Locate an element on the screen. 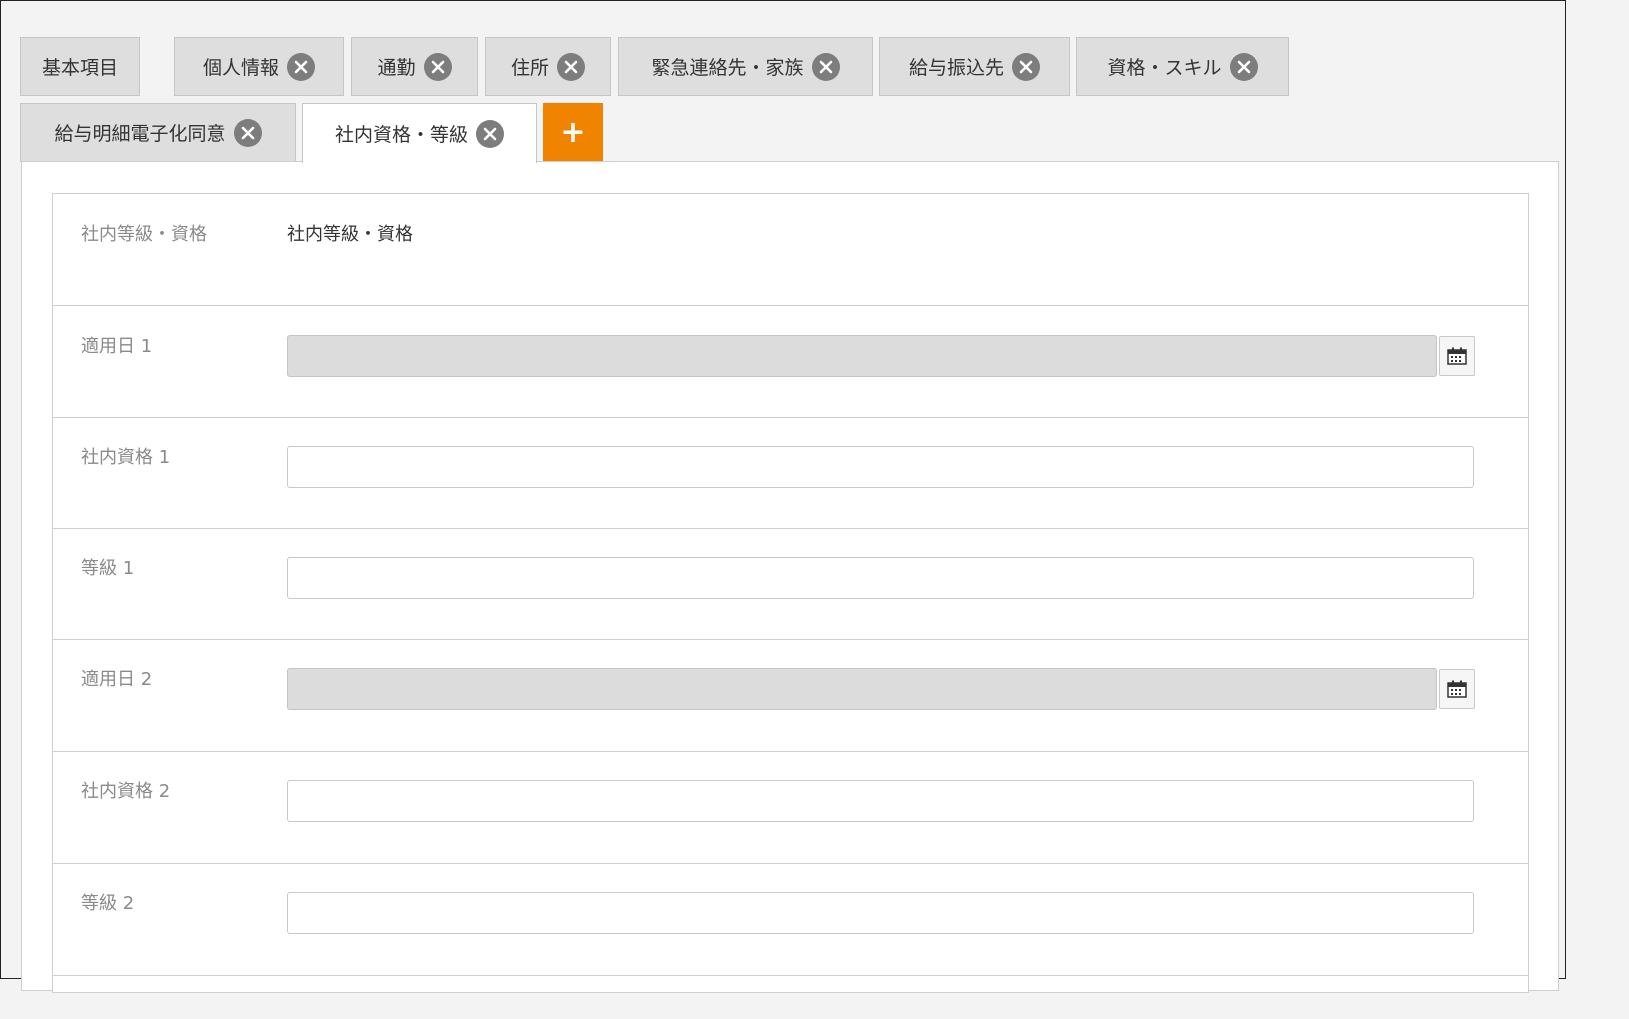 The width and height of the screenshot is (1629, 1019). form-row-grade-2: 等級 2 is located at coordinates (790, 920).